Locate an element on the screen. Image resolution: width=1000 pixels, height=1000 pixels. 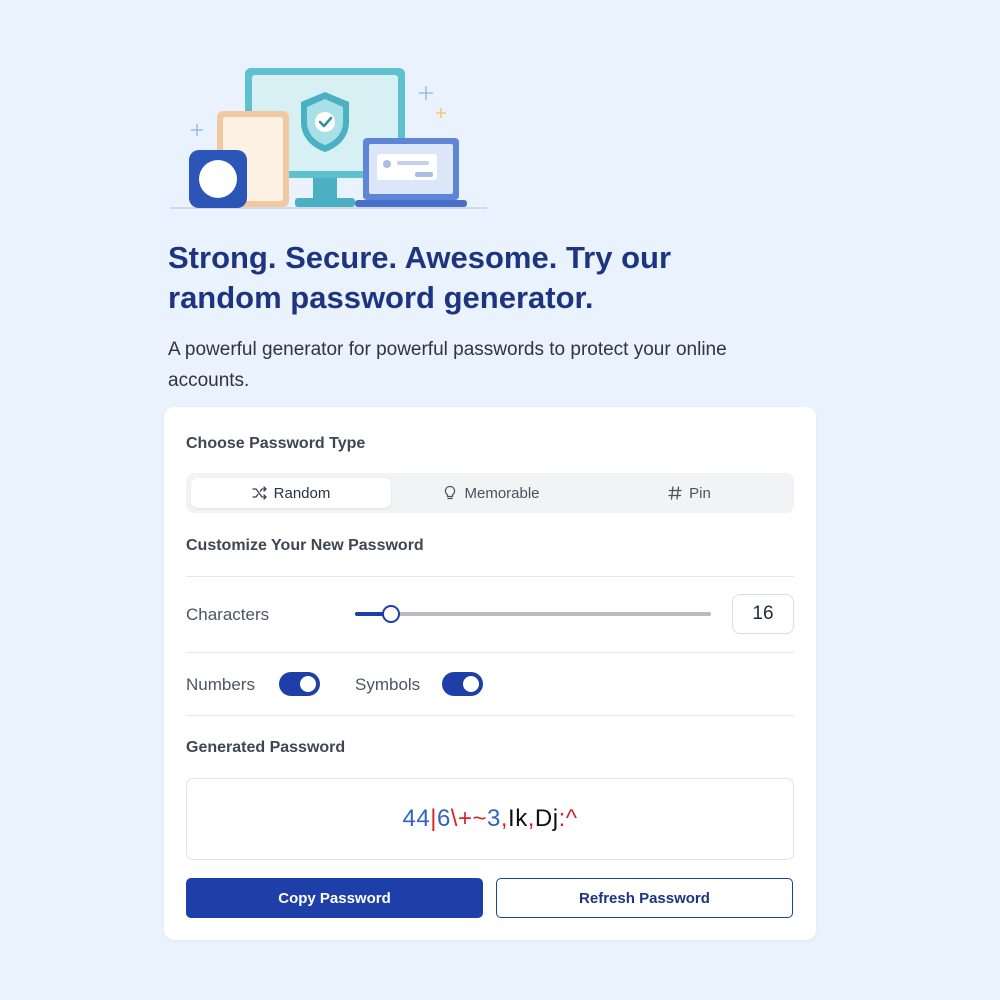
tab-random-label: Random is located at coordinates (302, 493).